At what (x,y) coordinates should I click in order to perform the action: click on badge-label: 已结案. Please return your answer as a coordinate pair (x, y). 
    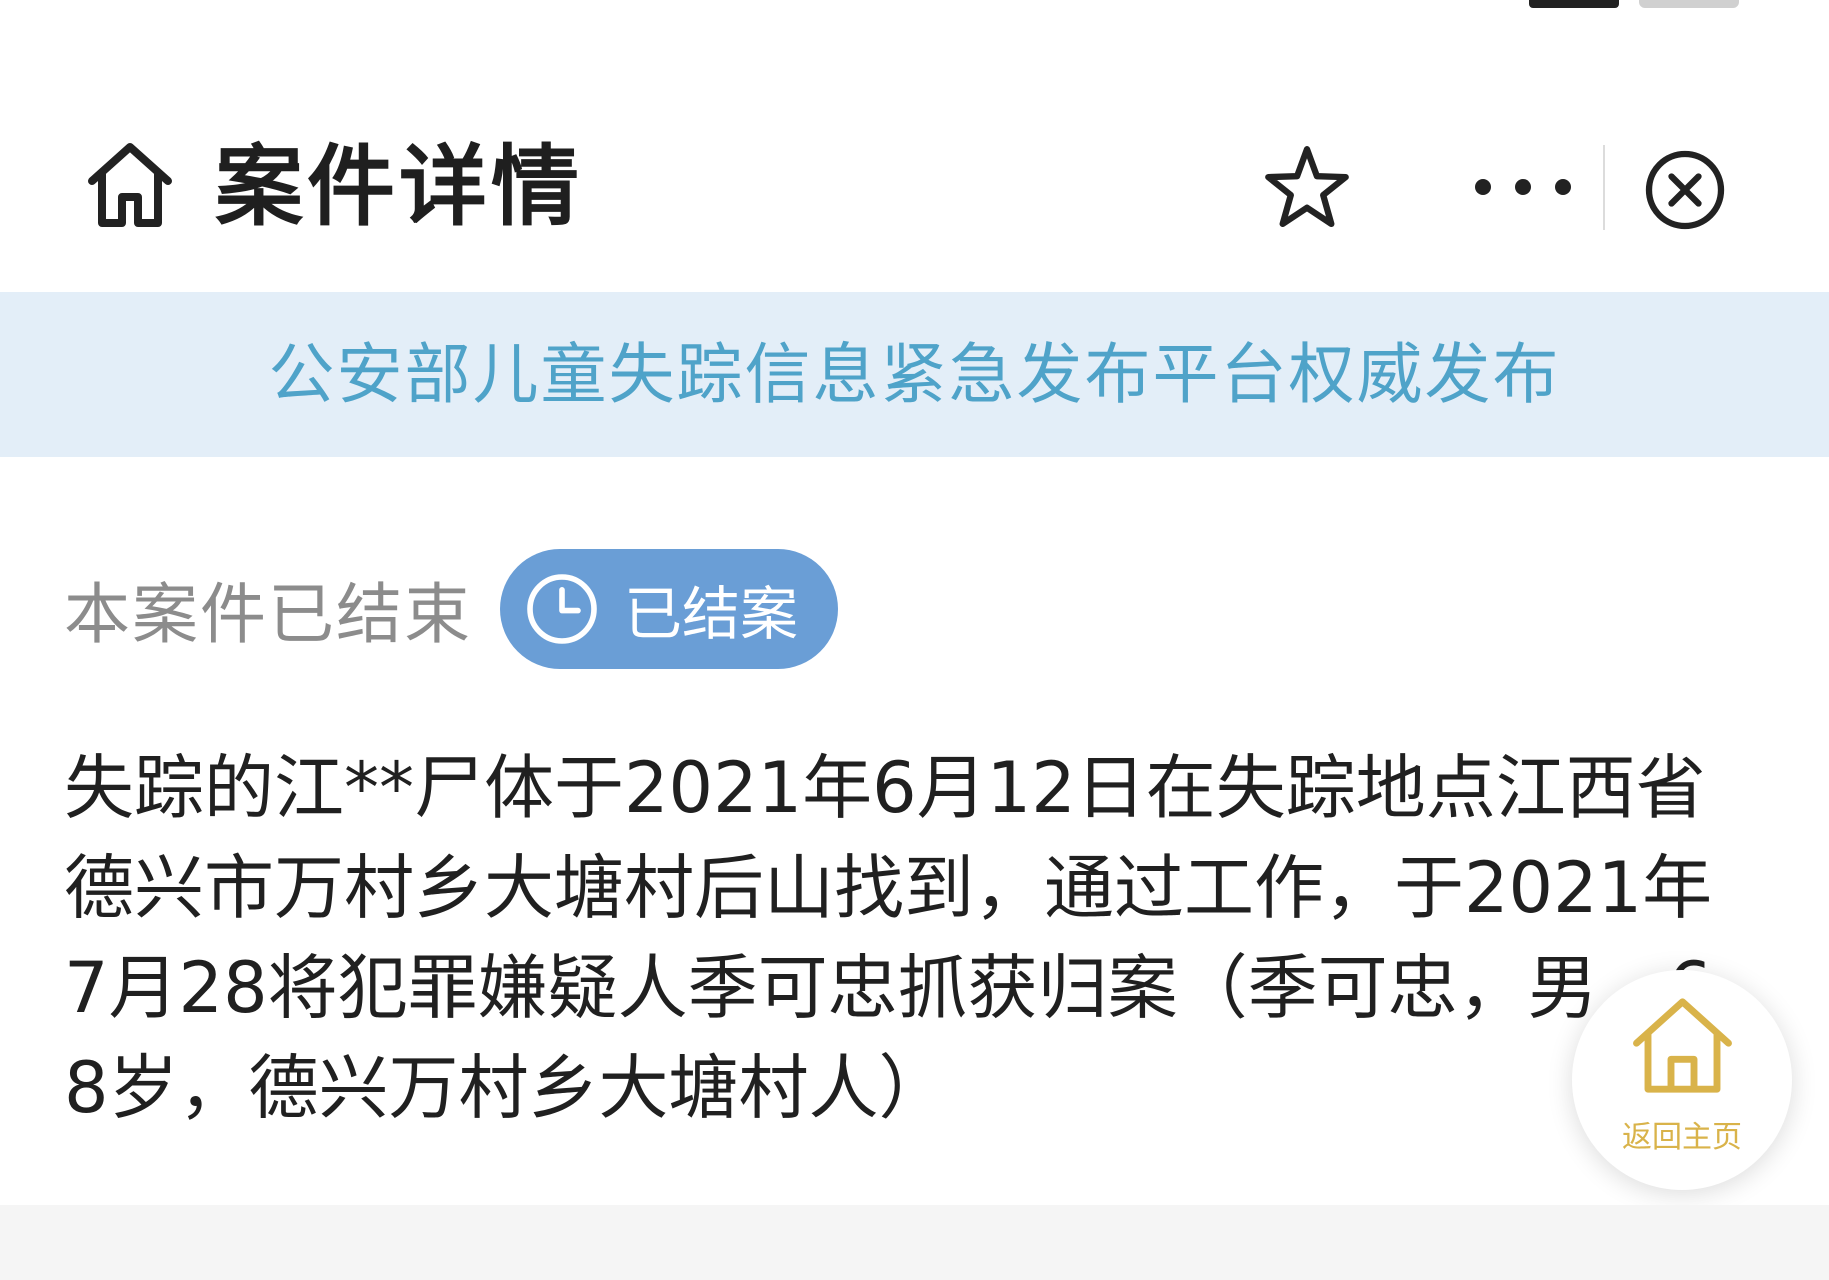
    Looking at the image, I should click on (711, 614).